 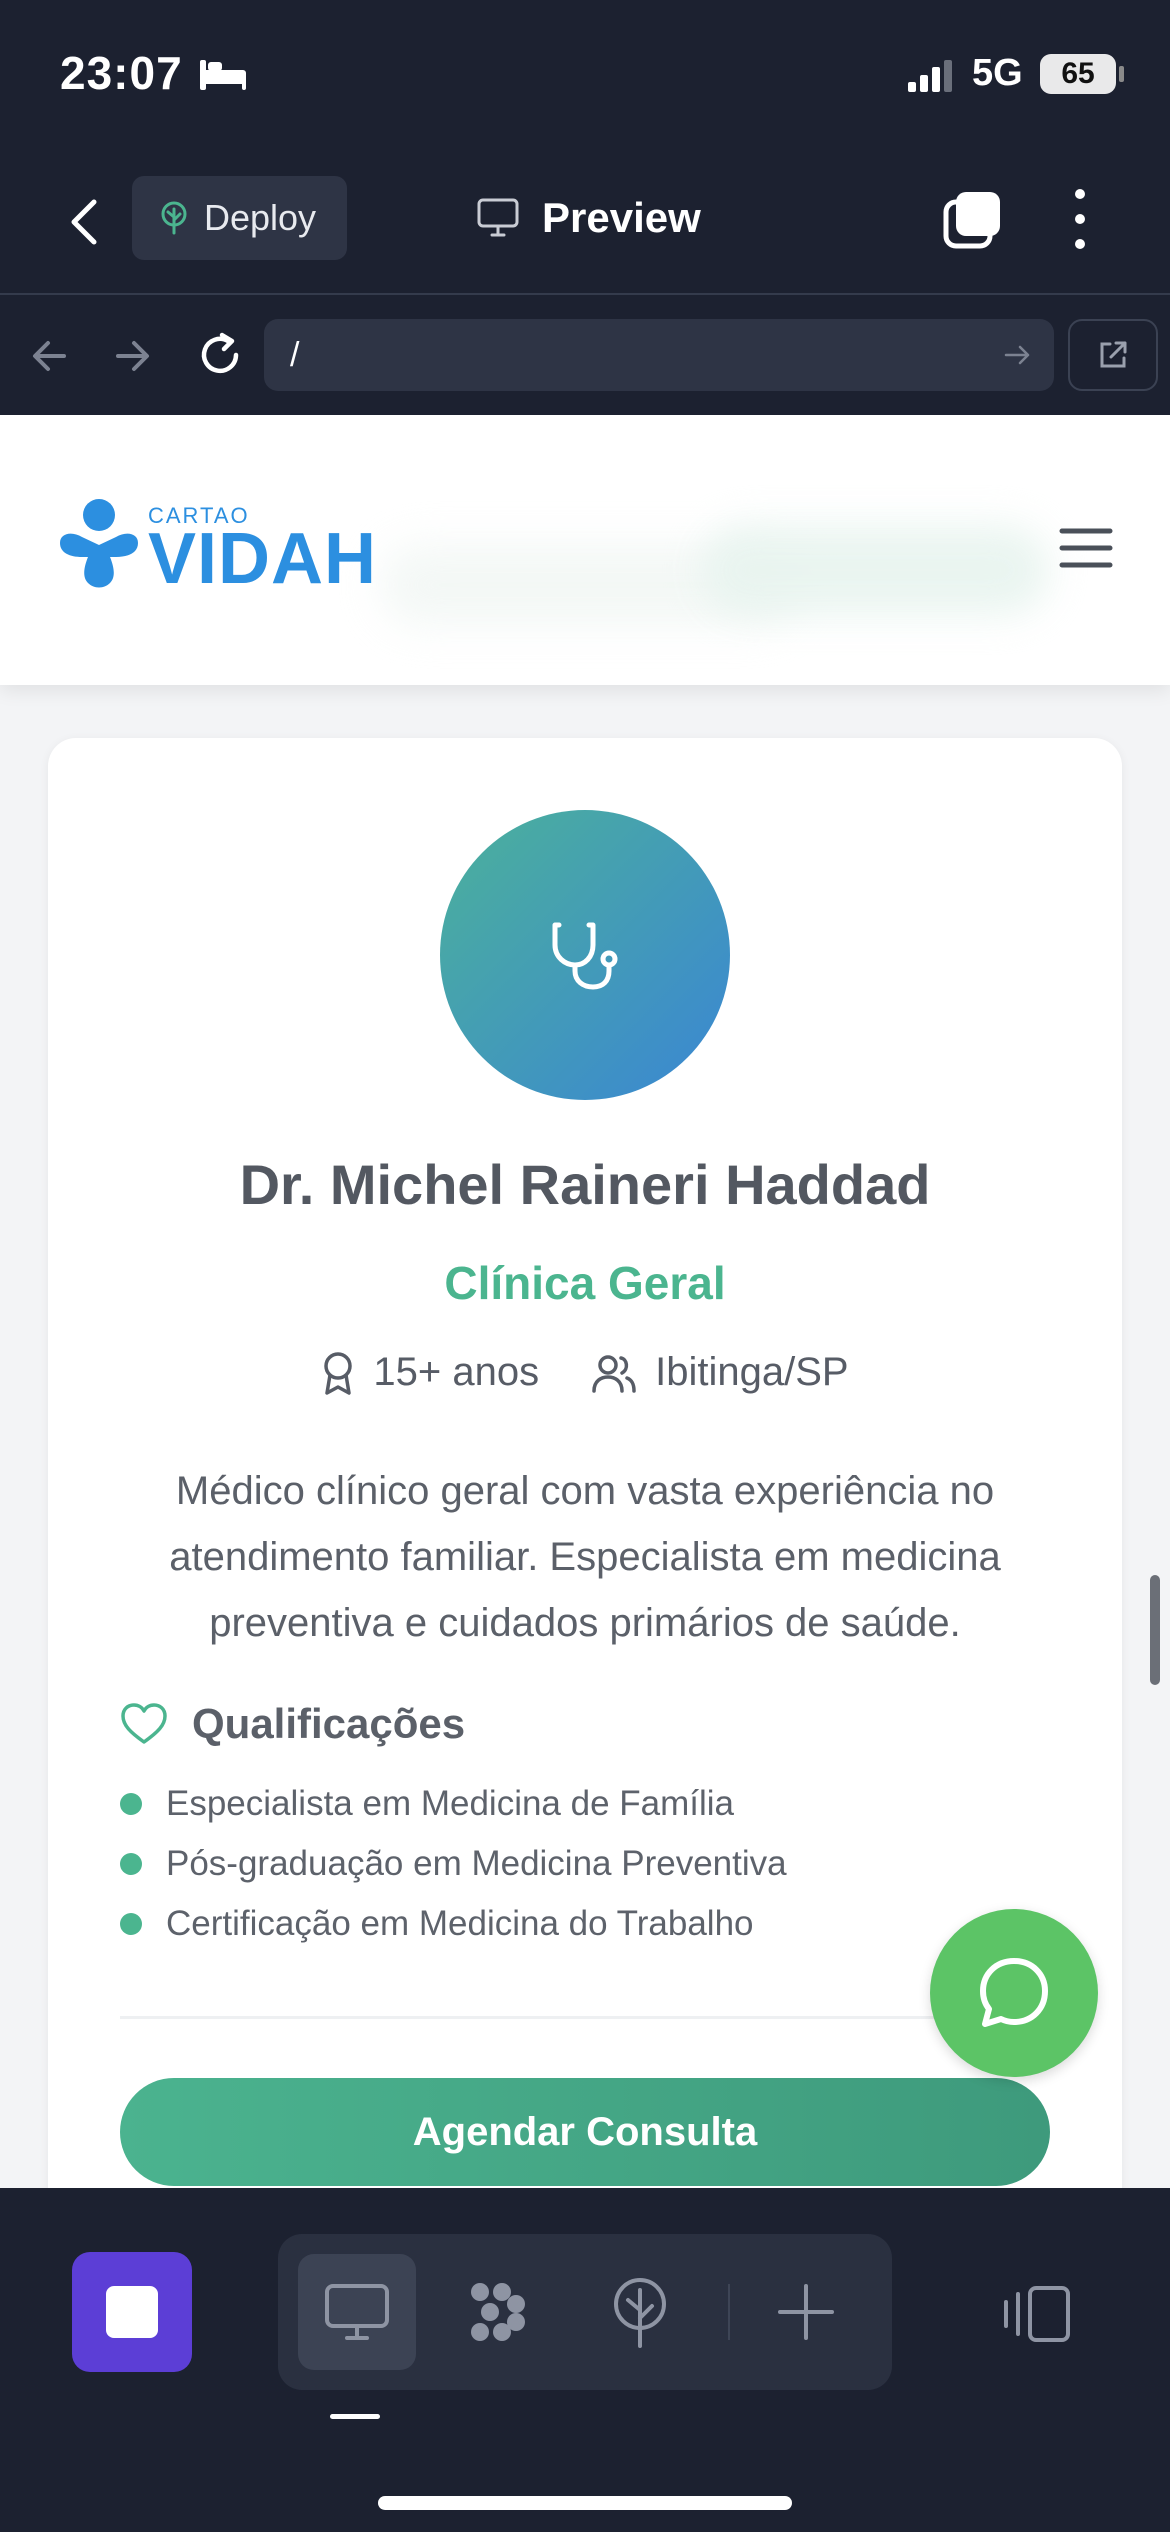 I want to click on list-item: Certificação em Medicina do Trabalho, so click(x=453, y=1924).